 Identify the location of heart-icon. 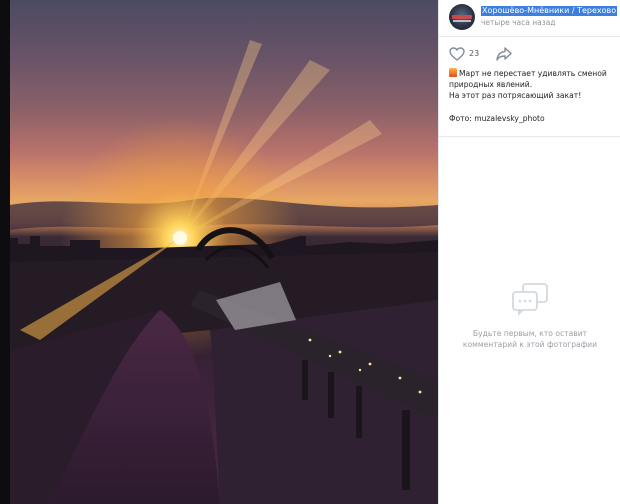
(457, 54).